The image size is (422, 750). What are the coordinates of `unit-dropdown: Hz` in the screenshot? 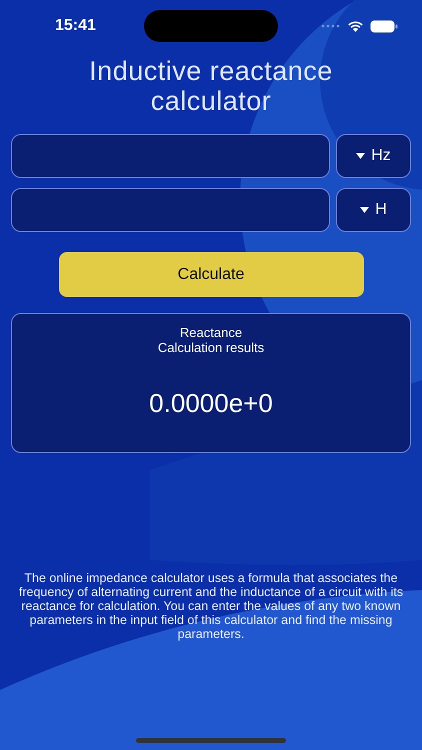 It's located at (373, 156).